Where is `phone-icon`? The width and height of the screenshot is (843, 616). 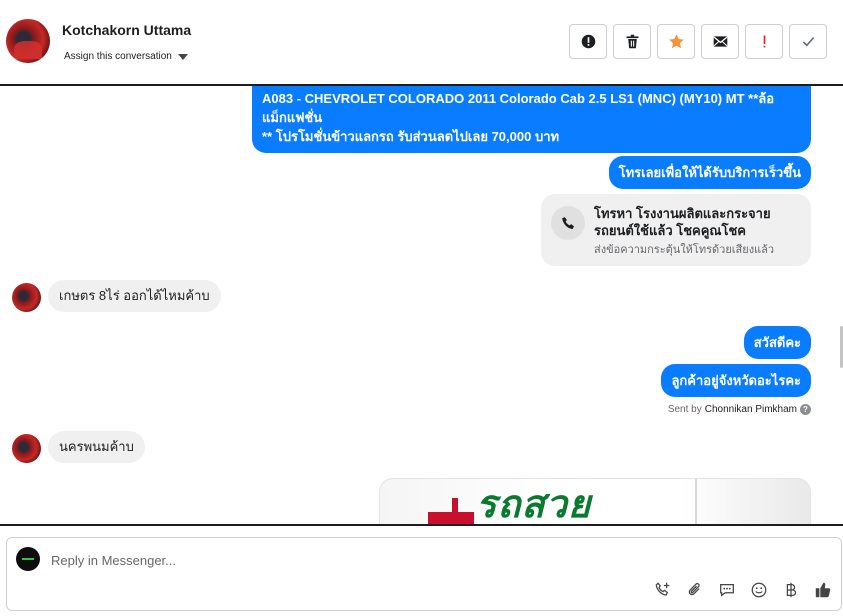 phone-icon is located at coordinates (568, 223).